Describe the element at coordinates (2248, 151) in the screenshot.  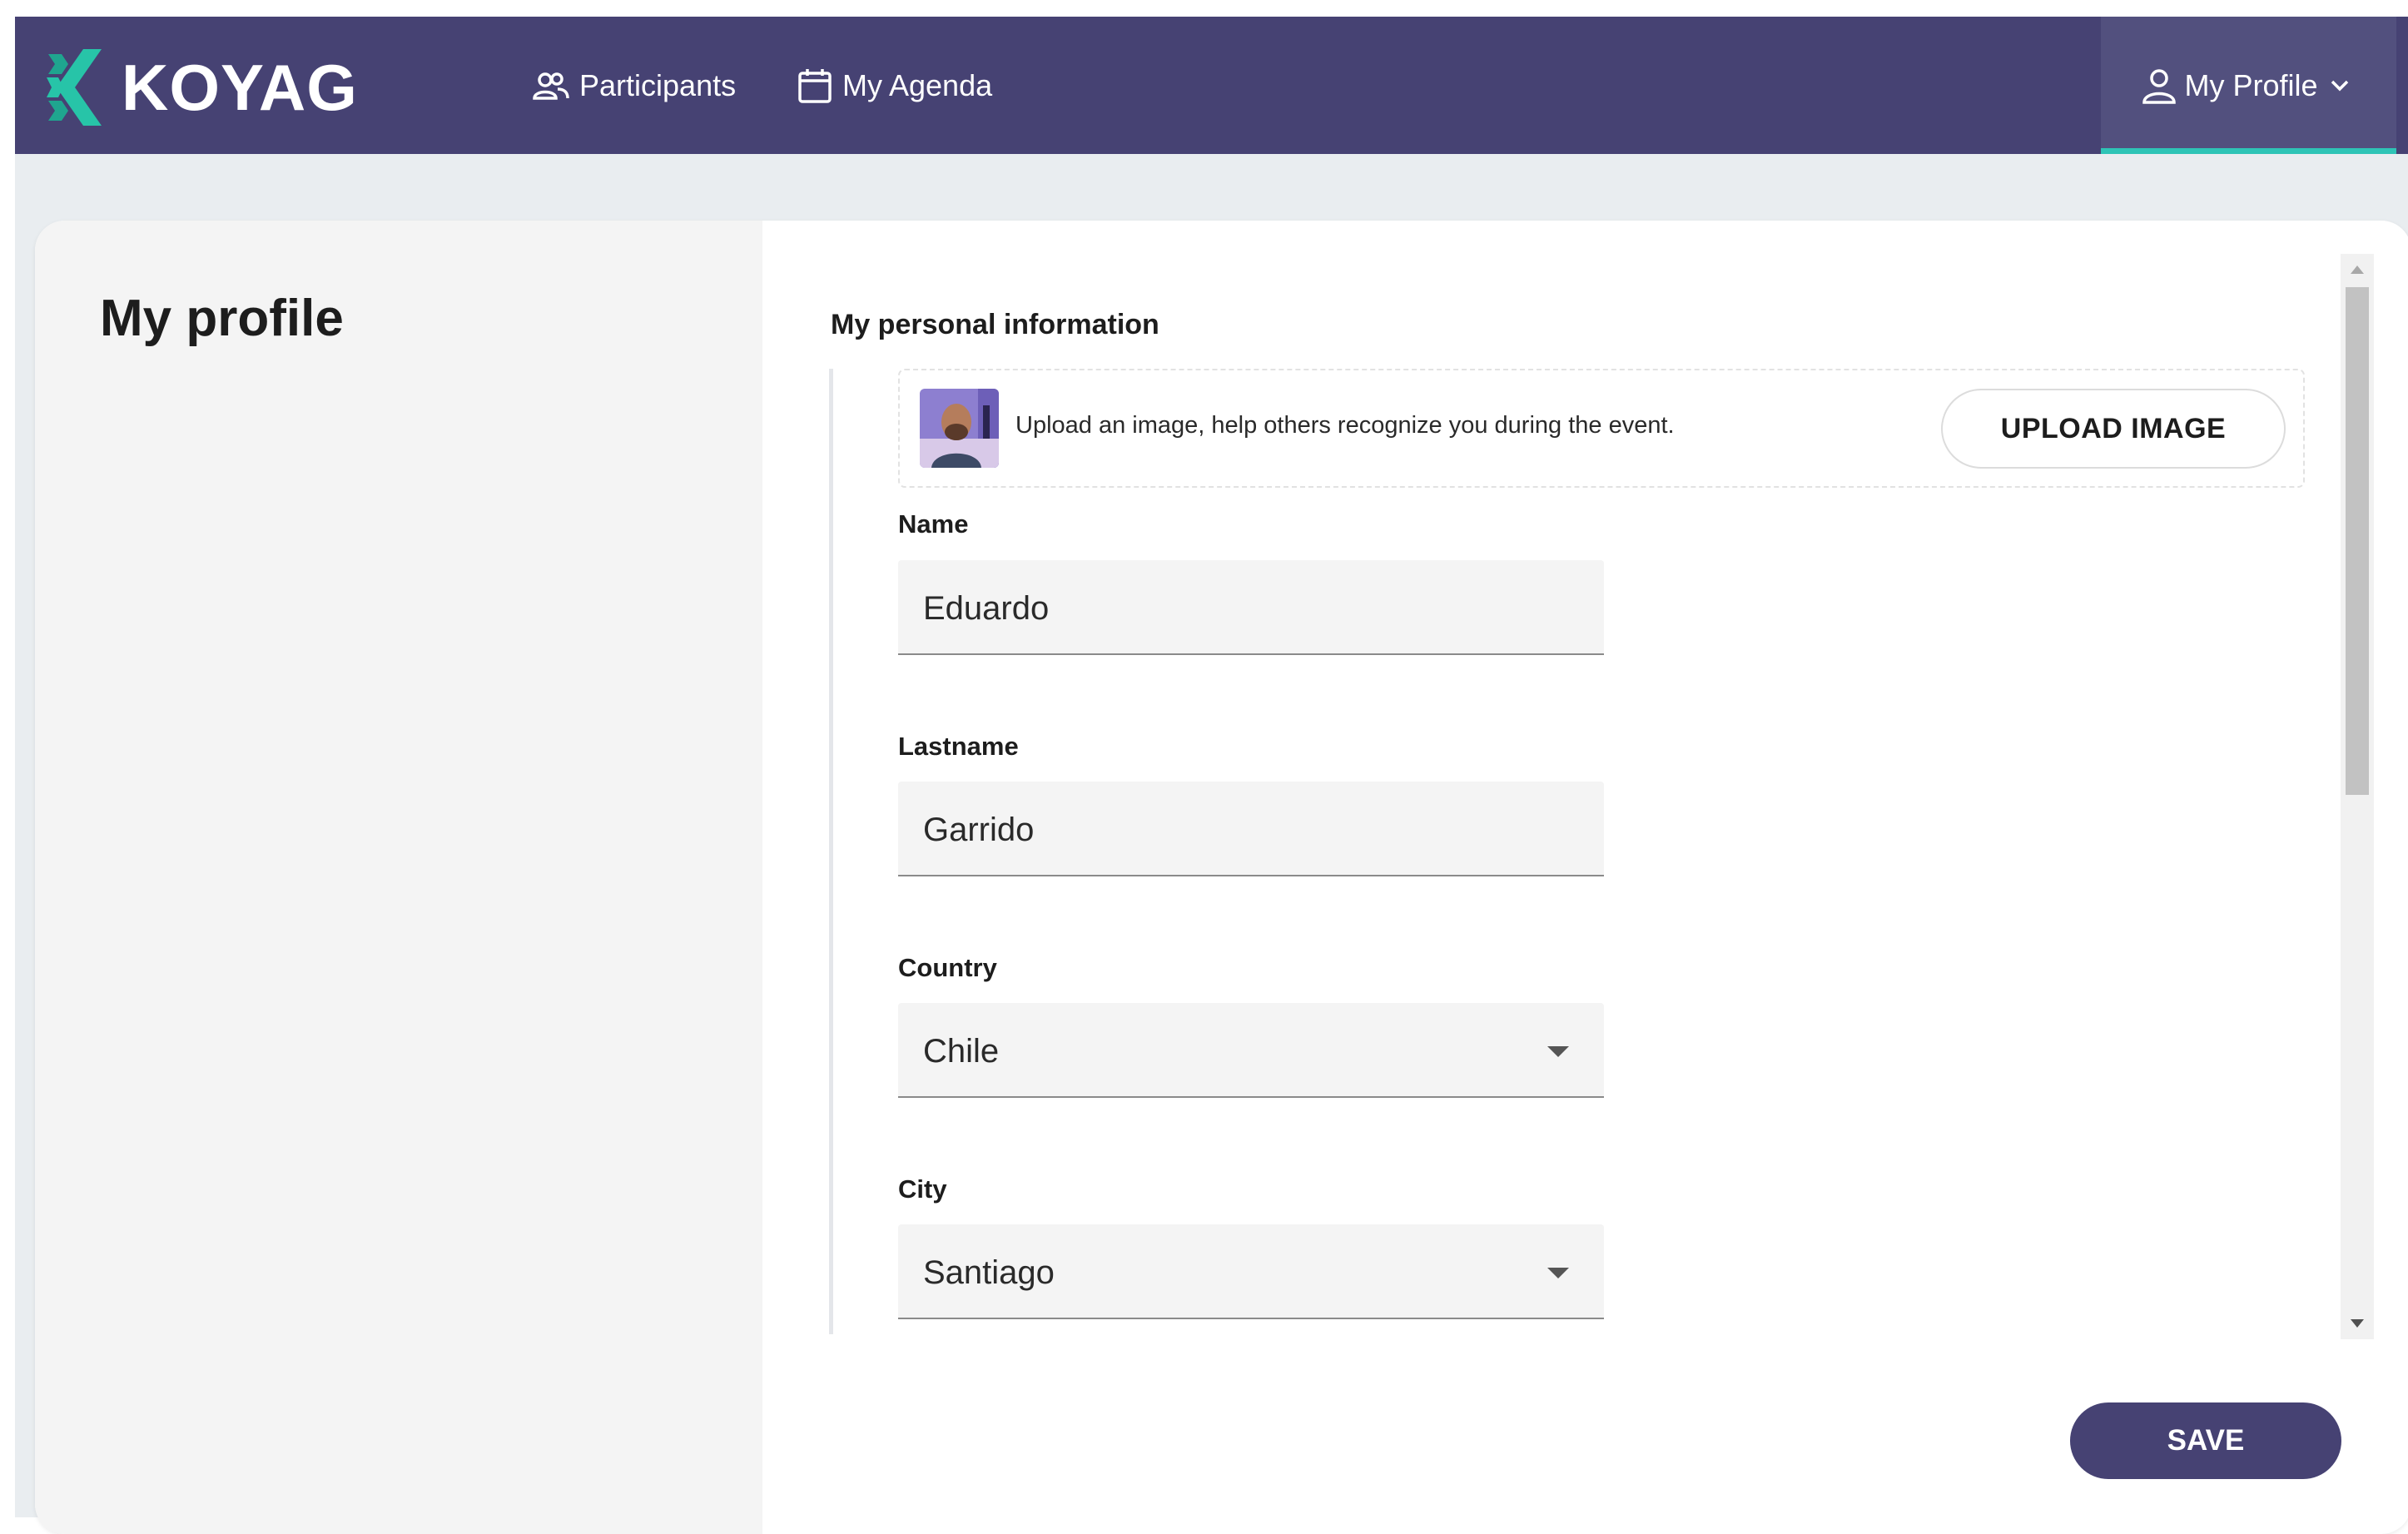
I see `active-tab-indicator` at that location.